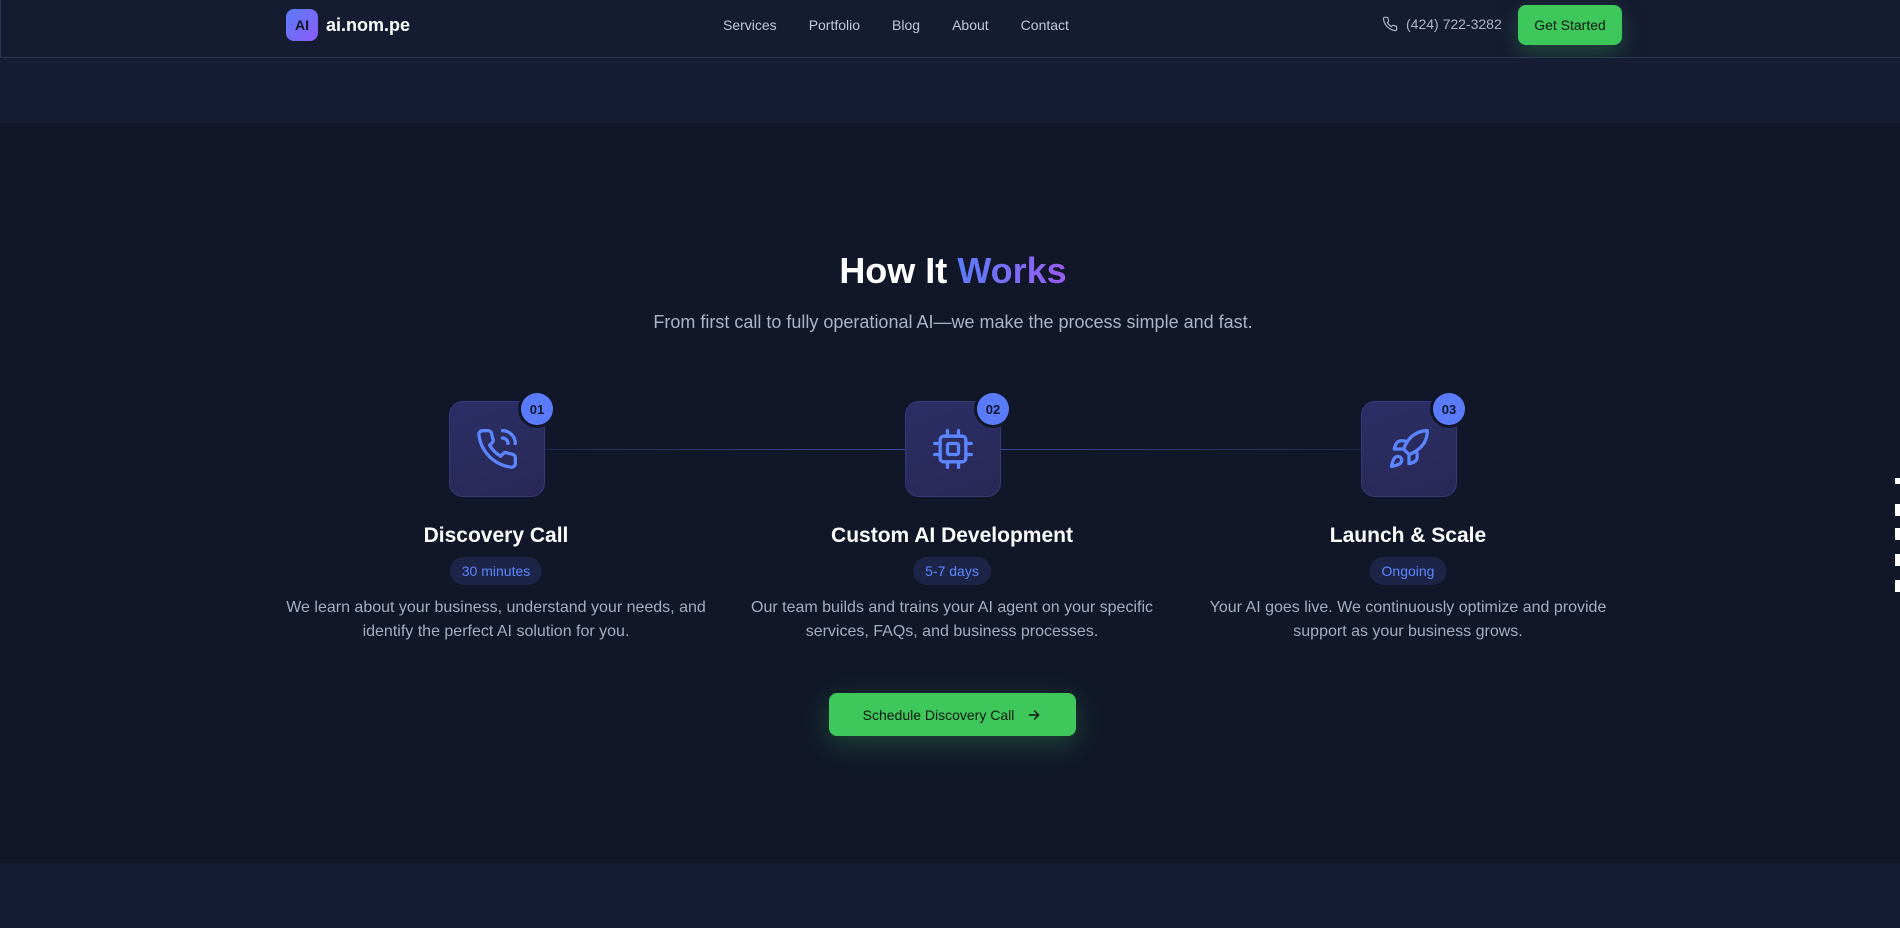 The height and width of the screenshot is (928, 1900). I want to click on step-title: Custom AI Development, so click(952, 535).